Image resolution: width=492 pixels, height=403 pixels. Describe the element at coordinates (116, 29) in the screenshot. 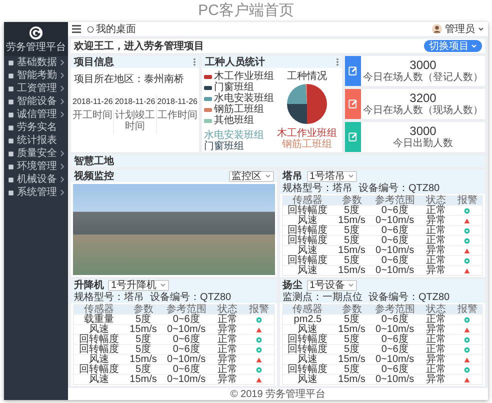

I see `breadcrumb: 我的桌面` at that location.